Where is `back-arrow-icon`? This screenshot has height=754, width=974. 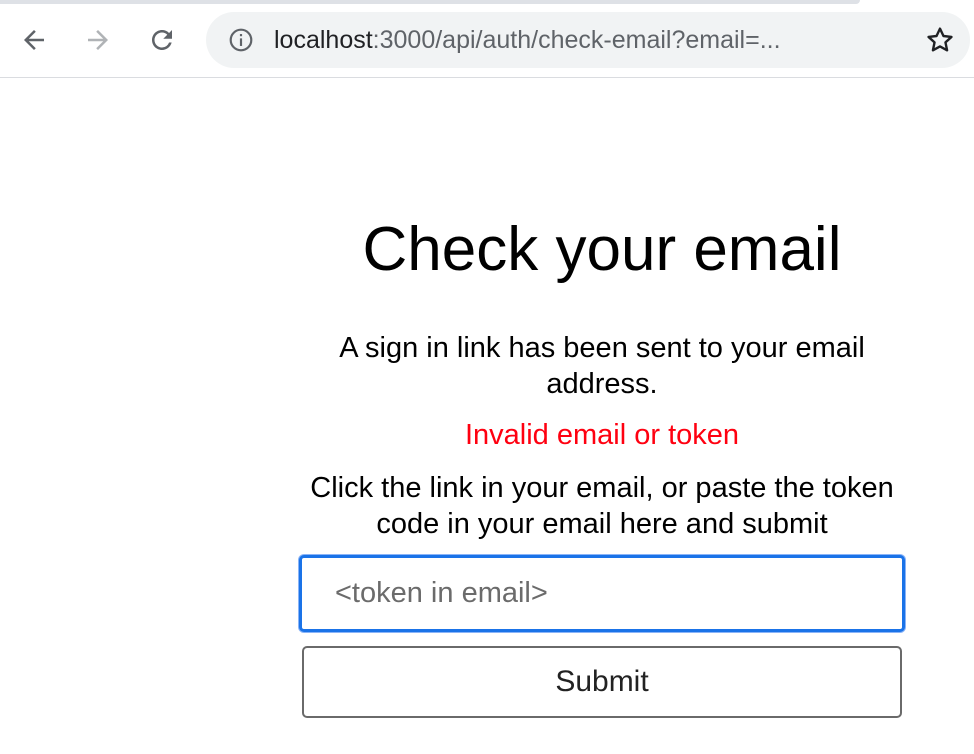
back-arrow-icon is located at coordinates (34, 40).